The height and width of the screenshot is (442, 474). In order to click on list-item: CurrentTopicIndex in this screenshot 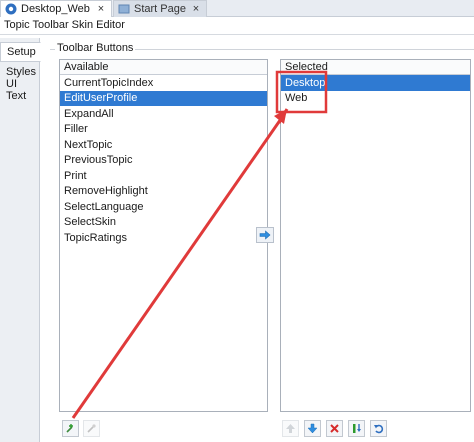, I will do `click(163, 83)`.